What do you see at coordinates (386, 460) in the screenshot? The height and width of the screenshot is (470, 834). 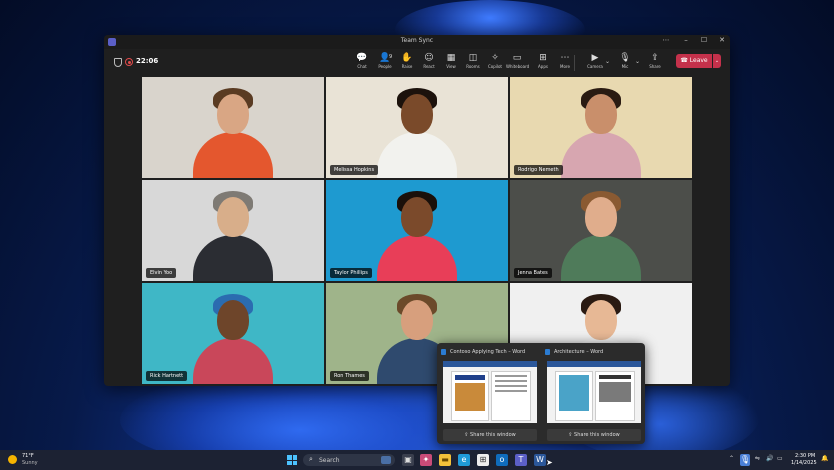 I see `search-highlight-icon` at bounding box center [386, 460].